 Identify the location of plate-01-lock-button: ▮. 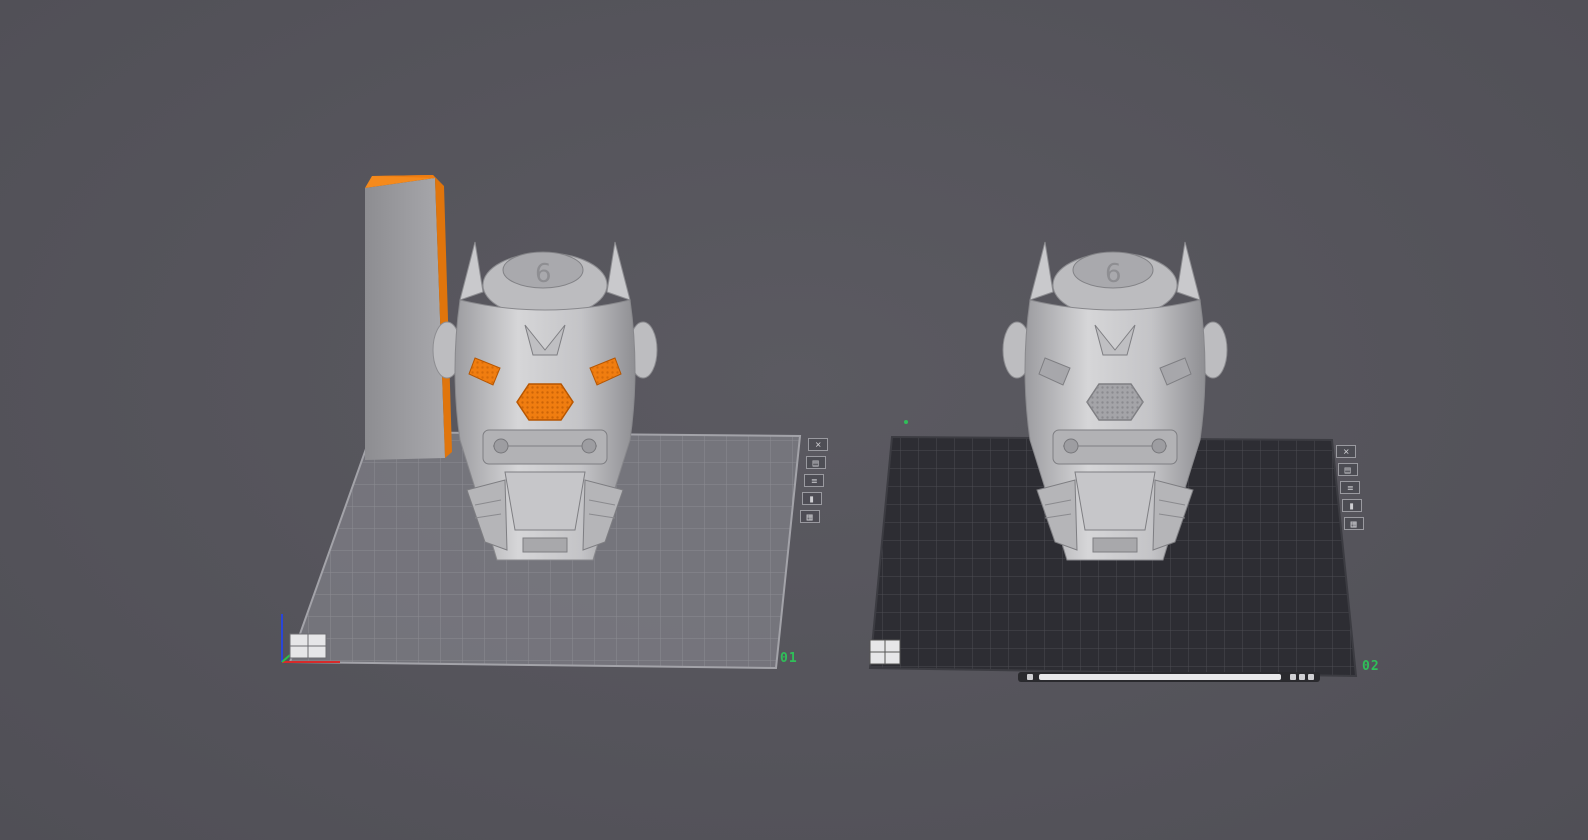
(812, 498).